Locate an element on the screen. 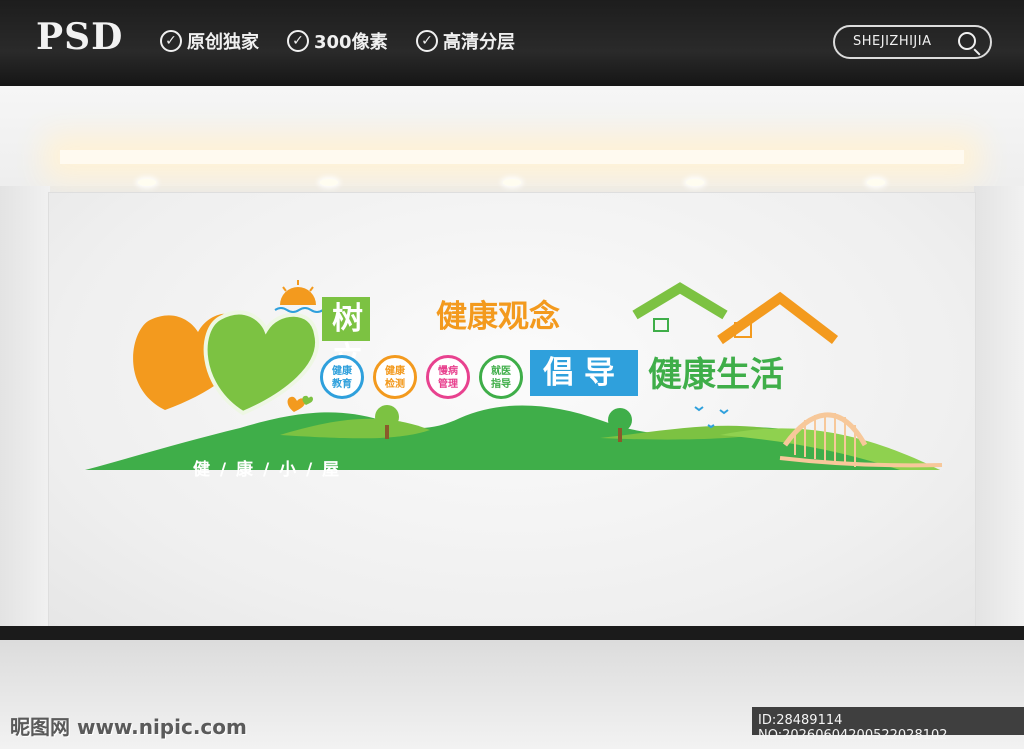 The height and width of the screenshot is (749, 1024). feature-label: 原创独家 is located at coordinates (223, 42).